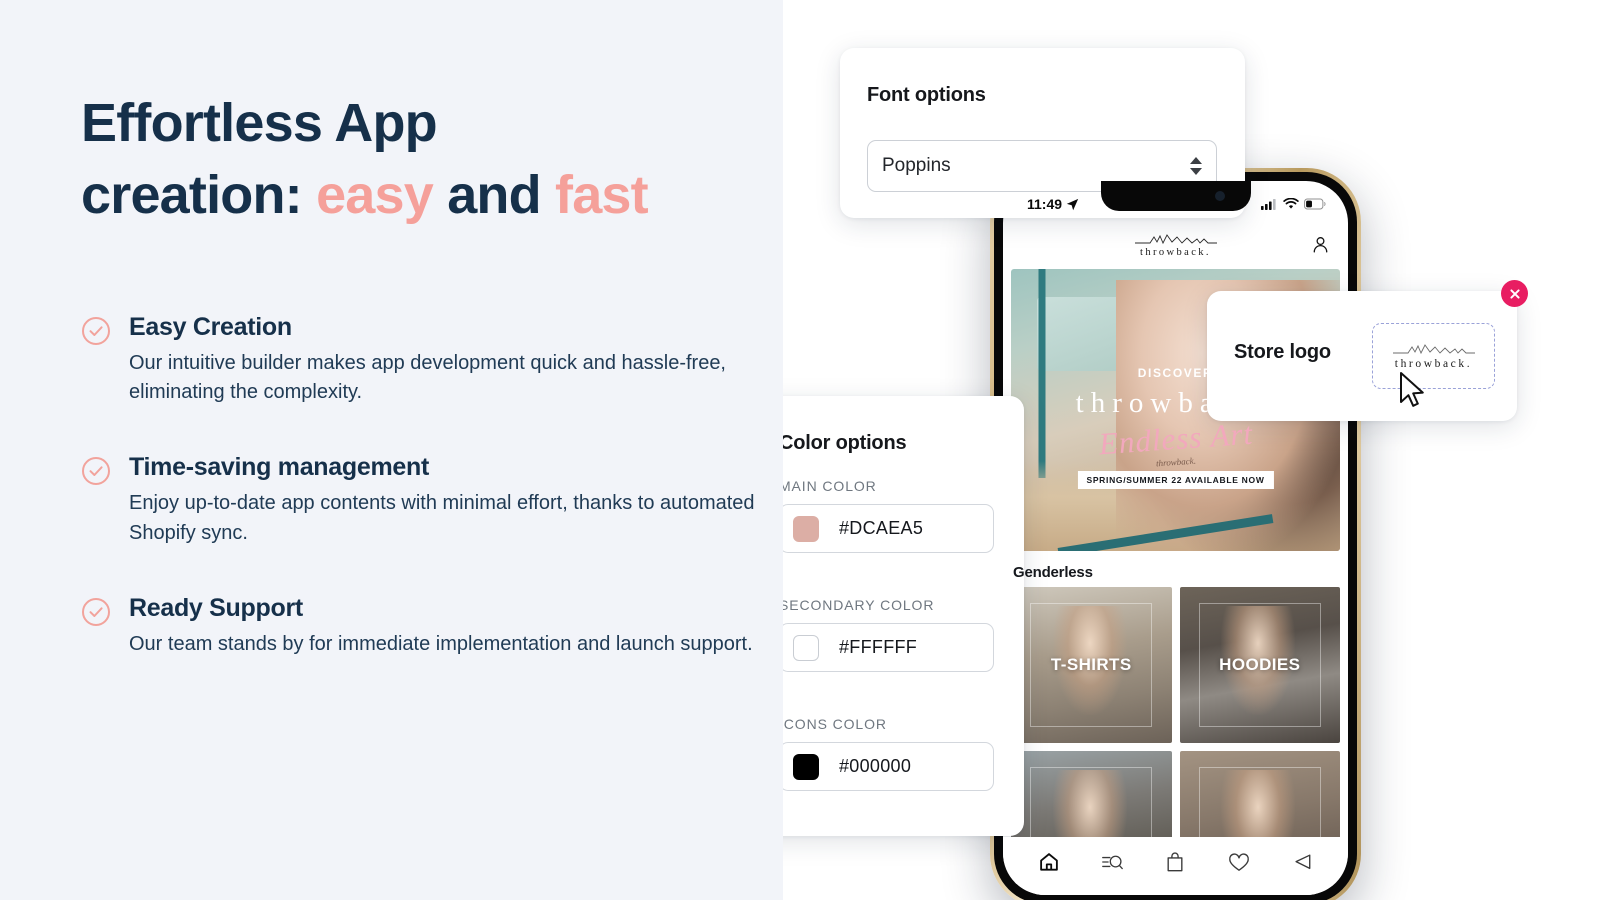 This screenshot has height=900, width=1600. What do you see at coordinates (878, 647) in the screenshot?
I see `secondary-color-value: #FFFFFF` at bounding box center [878, 647].